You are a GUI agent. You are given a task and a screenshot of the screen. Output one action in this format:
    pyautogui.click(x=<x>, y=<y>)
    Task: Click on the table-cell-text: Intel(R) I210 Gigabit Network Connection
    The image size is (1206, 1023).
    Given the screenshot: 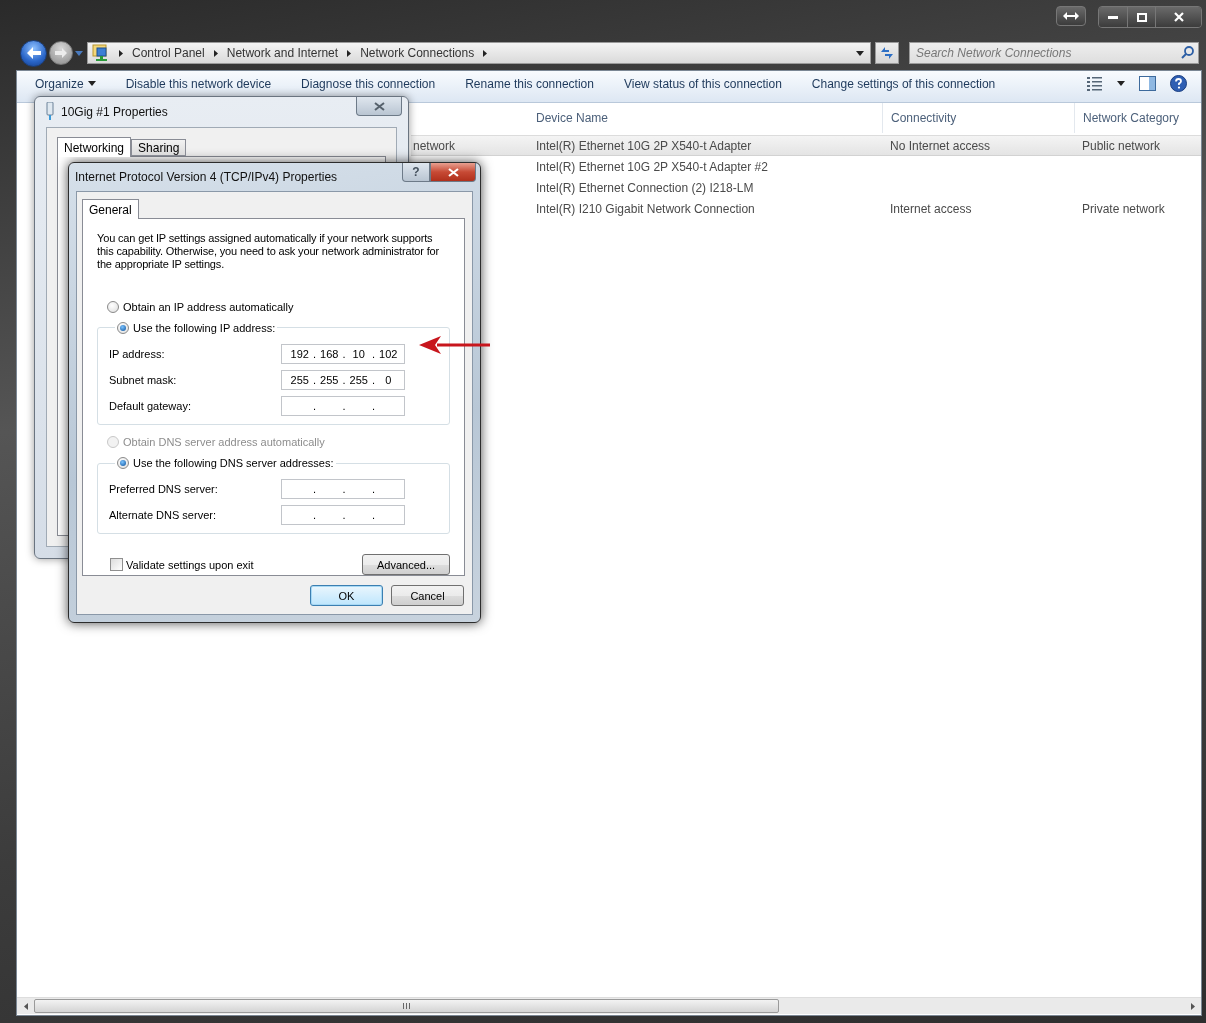 What is the action you would take?
    pyautogui.click(x=645, y=208)
    